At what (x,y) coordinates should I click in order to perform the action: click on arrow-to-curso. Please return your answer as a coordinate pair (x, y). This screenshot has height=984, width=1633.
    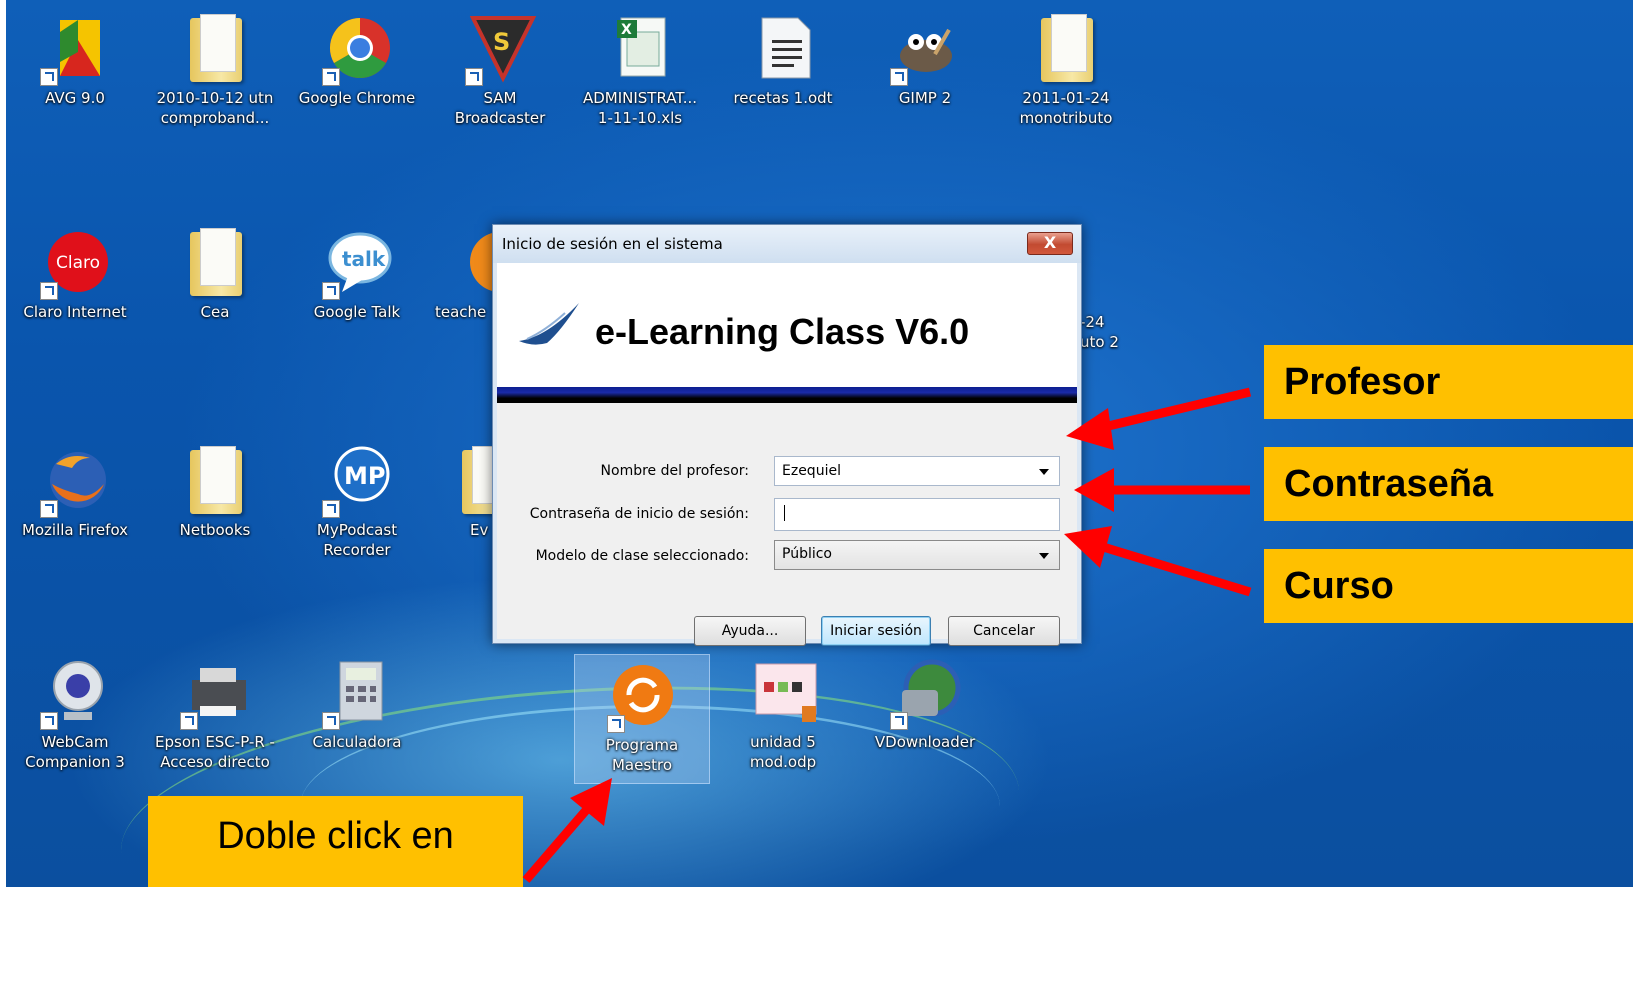
    Looking at the image, I should click on (1158, 561).